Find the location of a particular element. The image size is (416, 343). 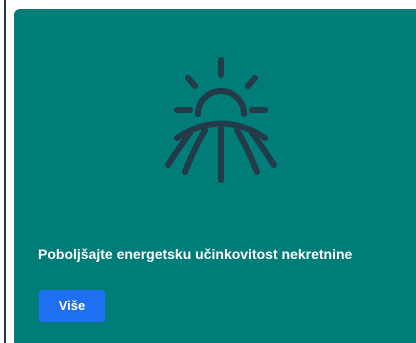

previous-card-edge is located at coordinates (4, 171).